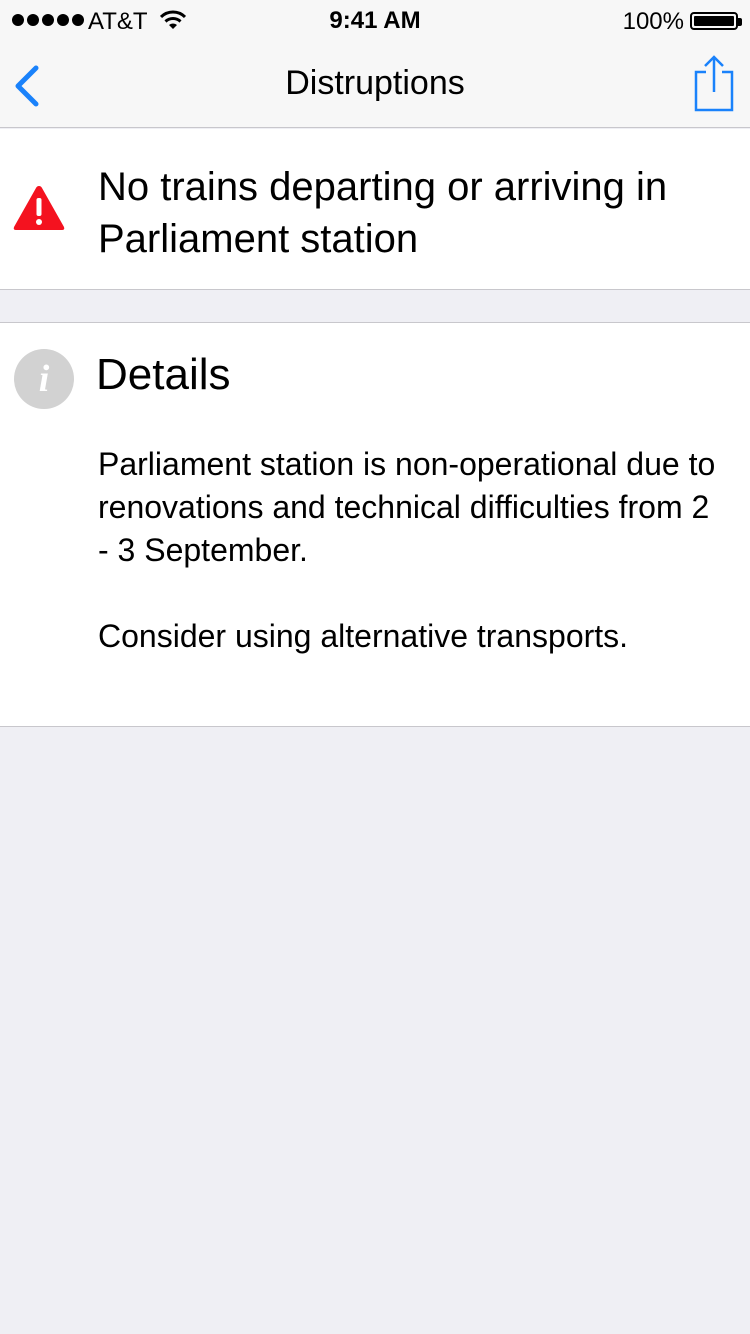 Image resolution: width=750 pixels, height=1334 pixels. I want to click on details-heading: Details, so click(163, 374).